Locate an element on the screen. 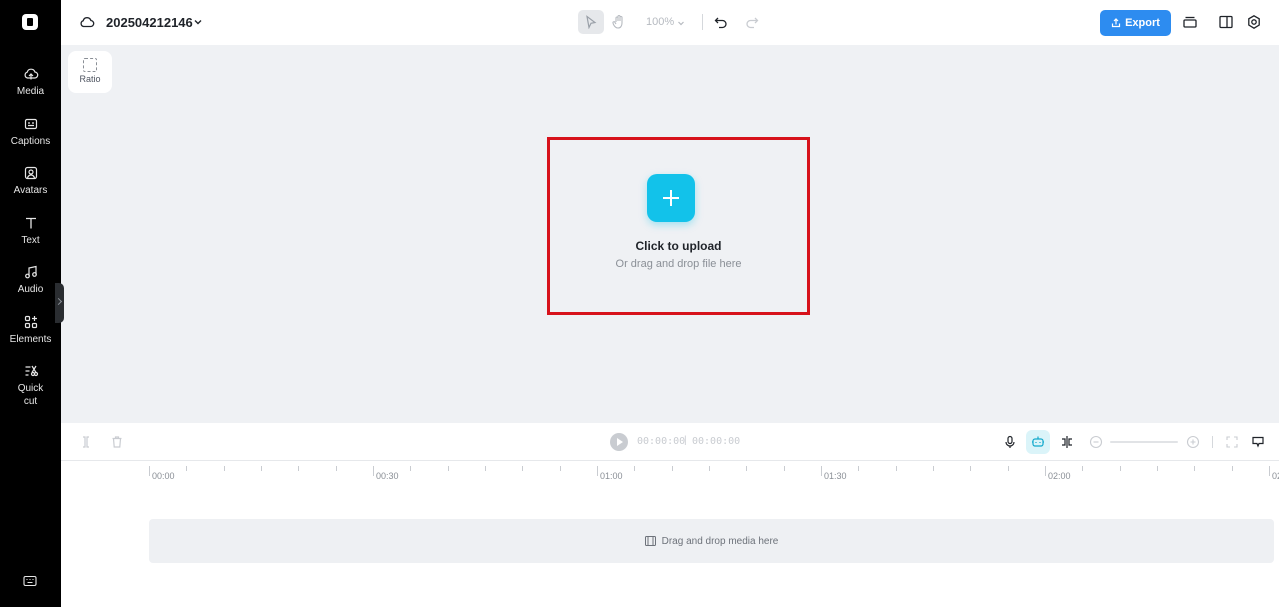 This screenshot has height=607, width=1279. select-tool-button is located at coordinates (591, 22).